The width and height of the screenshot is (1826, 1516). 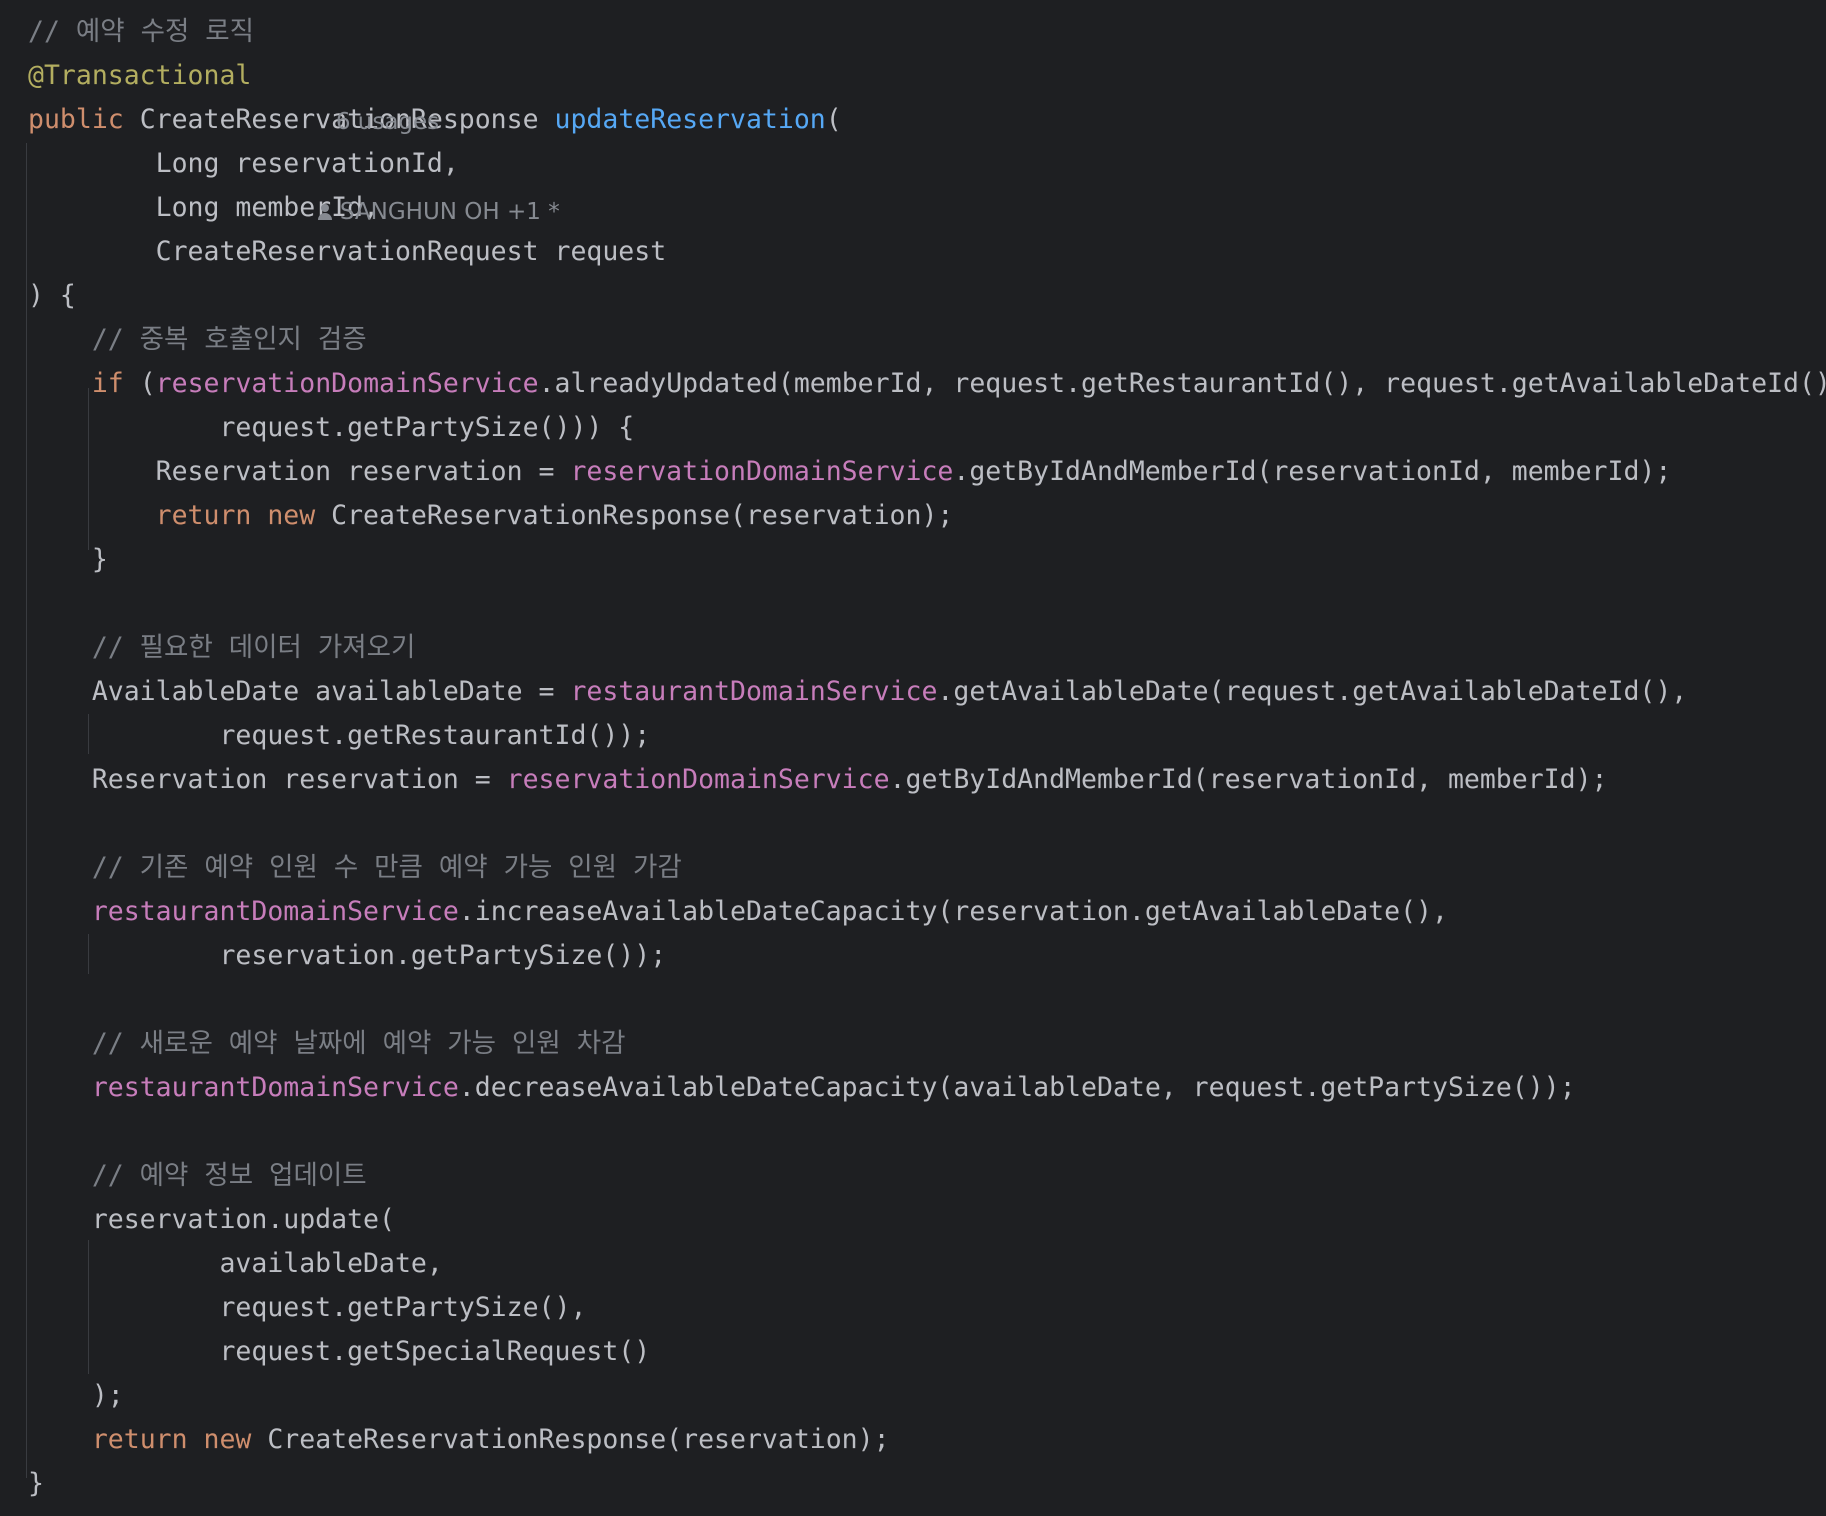 I want to click on code-line: reservation.getPartySize());, so click(x=347, y=956).